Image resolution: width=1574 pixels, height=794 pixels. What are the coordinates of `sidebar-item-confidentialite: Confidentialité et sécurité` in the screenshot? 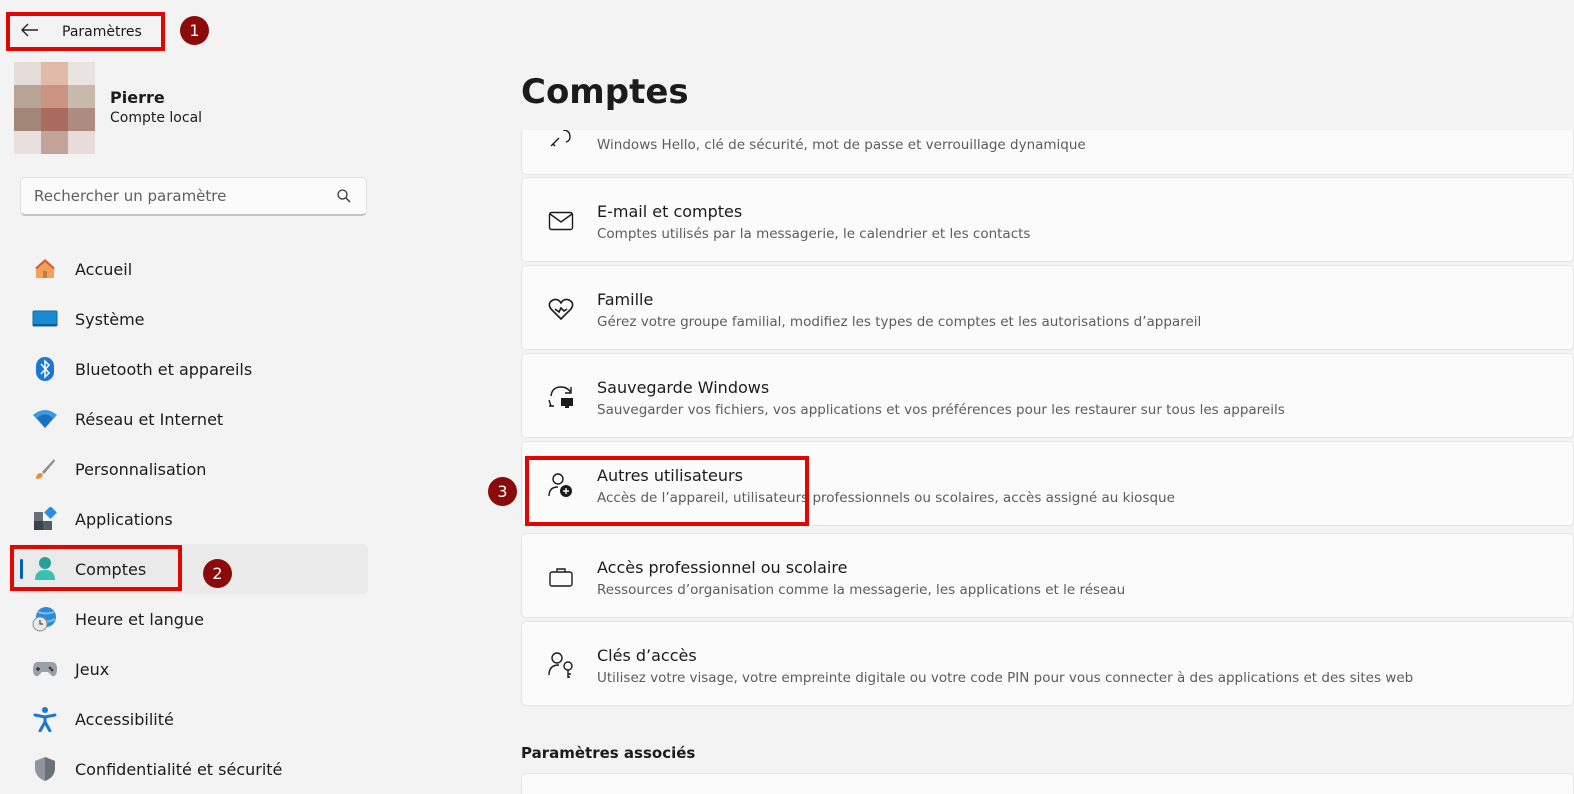 It's located at (191, 769).